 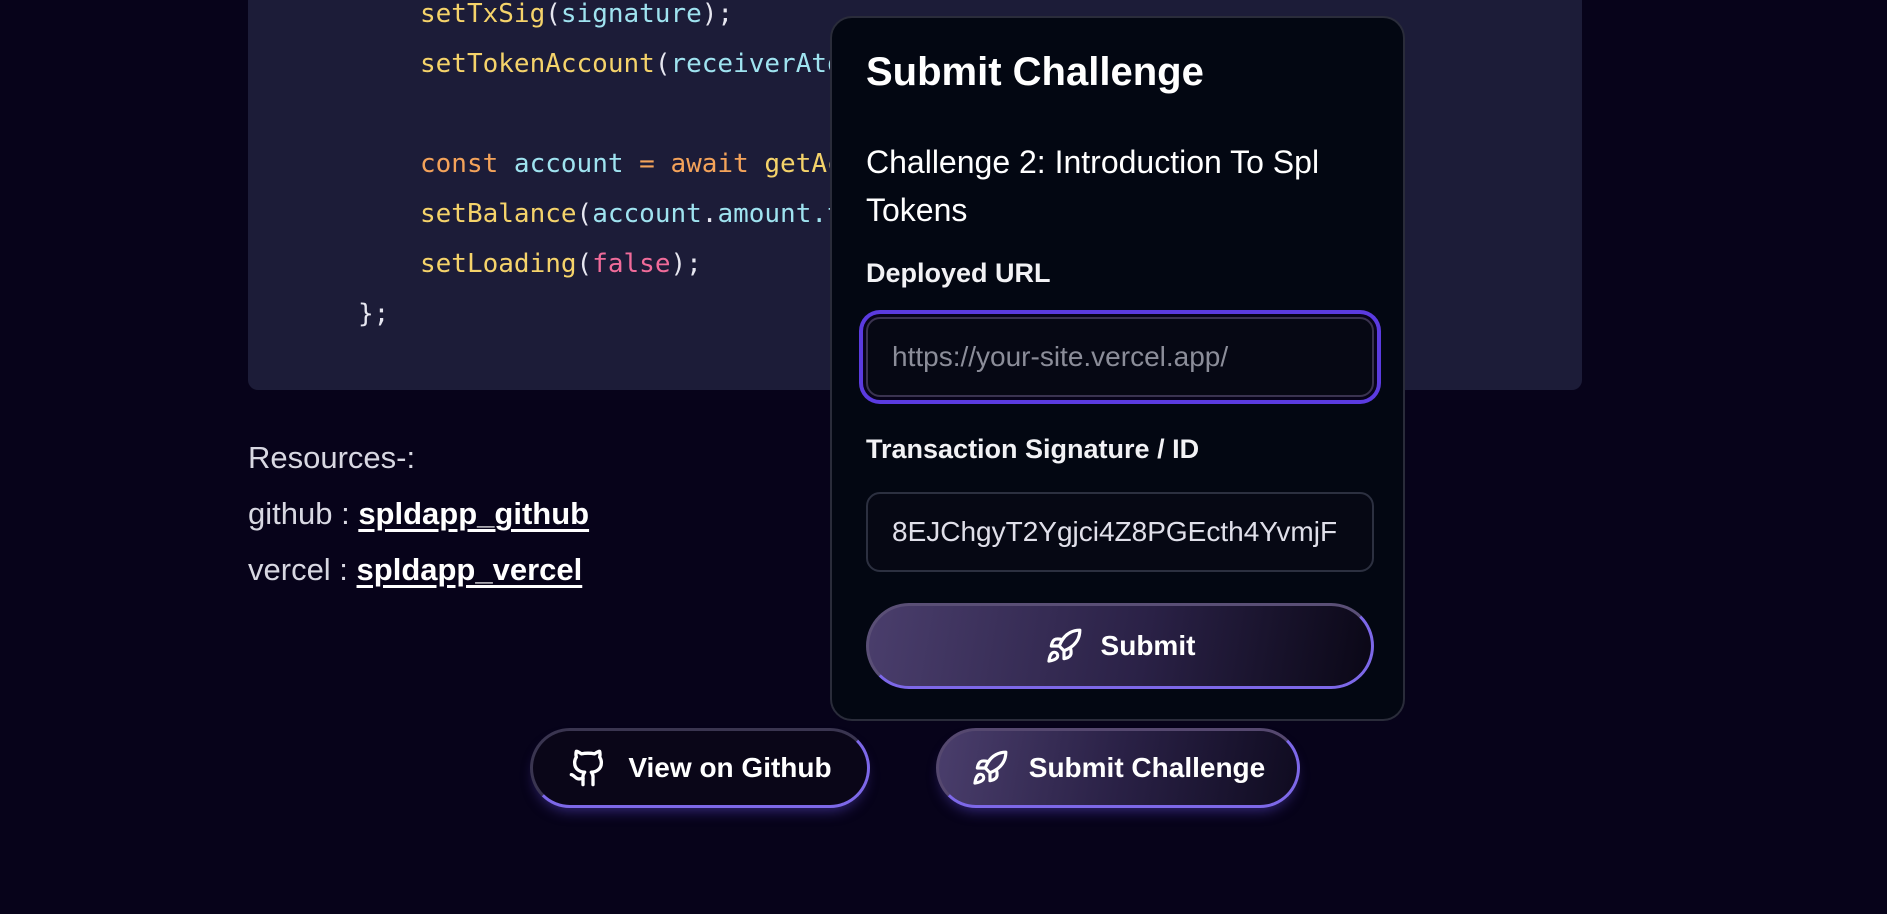 What do you see at coordinates (1120, 357) in the screenshot?
I see `deployed-url-input` at bounding box center [1120, 357].